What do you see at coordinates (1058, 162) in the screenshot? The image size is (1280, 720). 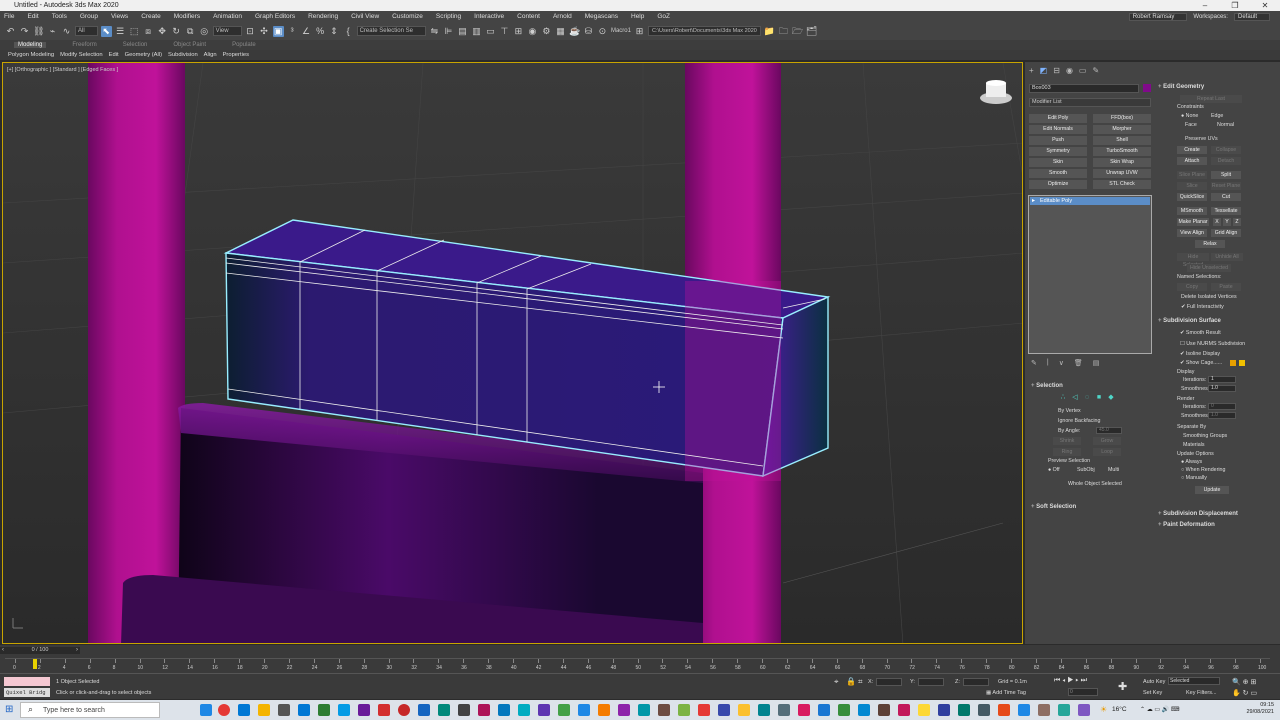 I see `mod-button-skin: Skin` at bounding box center [1058, 162].